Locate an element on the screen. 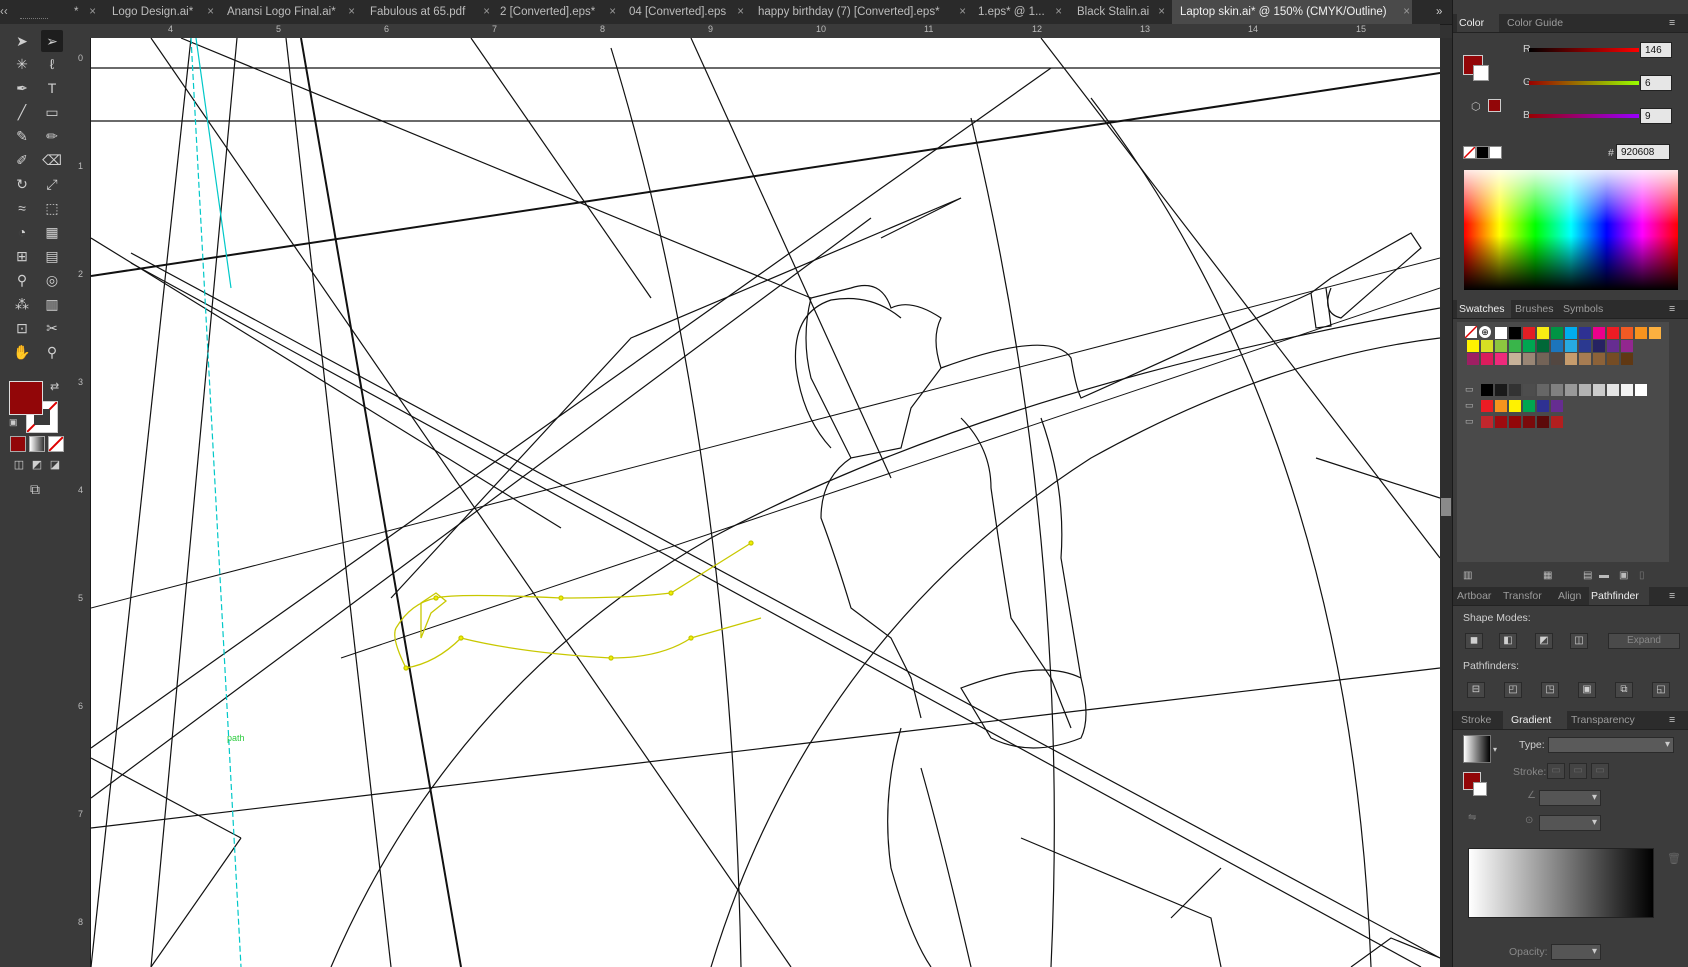 The width and height of the screenshot is (1688, 967). tab-color-guide: Color Guide is located at coordinates (1535, 23).